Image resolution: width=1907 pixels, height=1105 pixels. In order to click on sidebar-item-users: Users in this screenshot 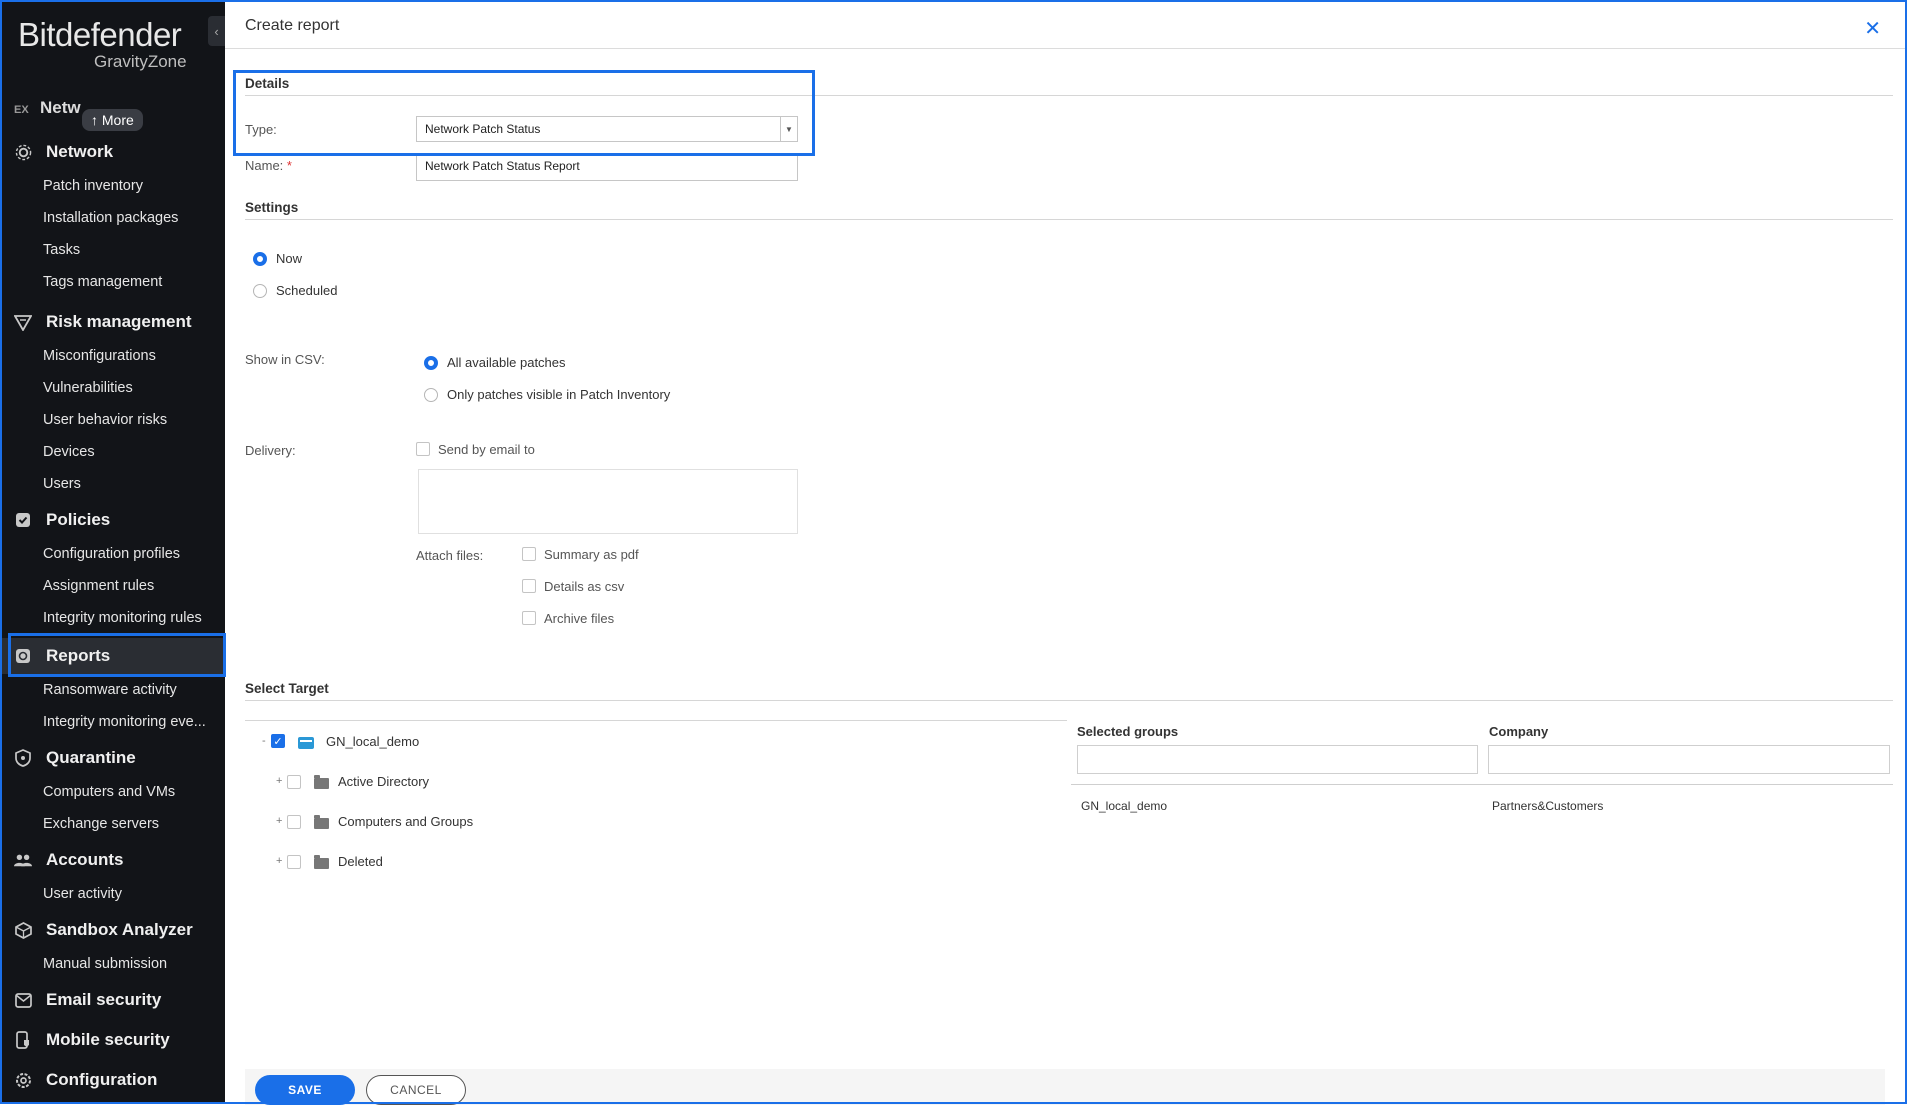, I will do `click(113, 484)`.